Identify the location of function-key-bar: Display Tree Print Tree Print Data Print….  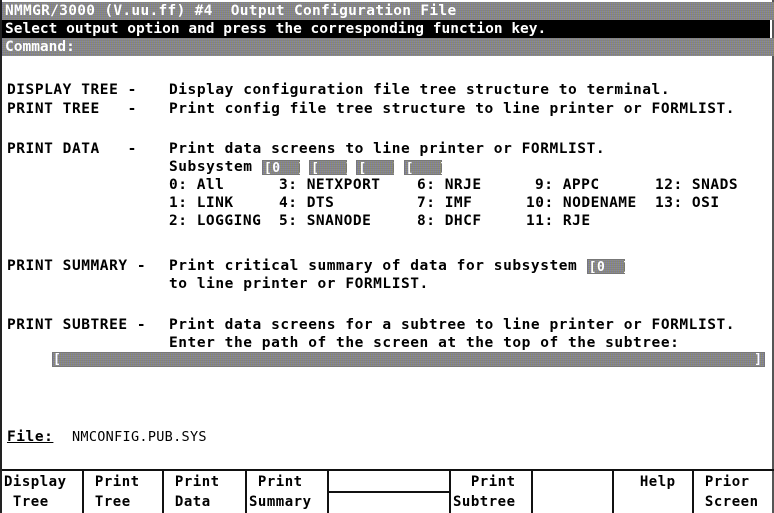
(388, 491).